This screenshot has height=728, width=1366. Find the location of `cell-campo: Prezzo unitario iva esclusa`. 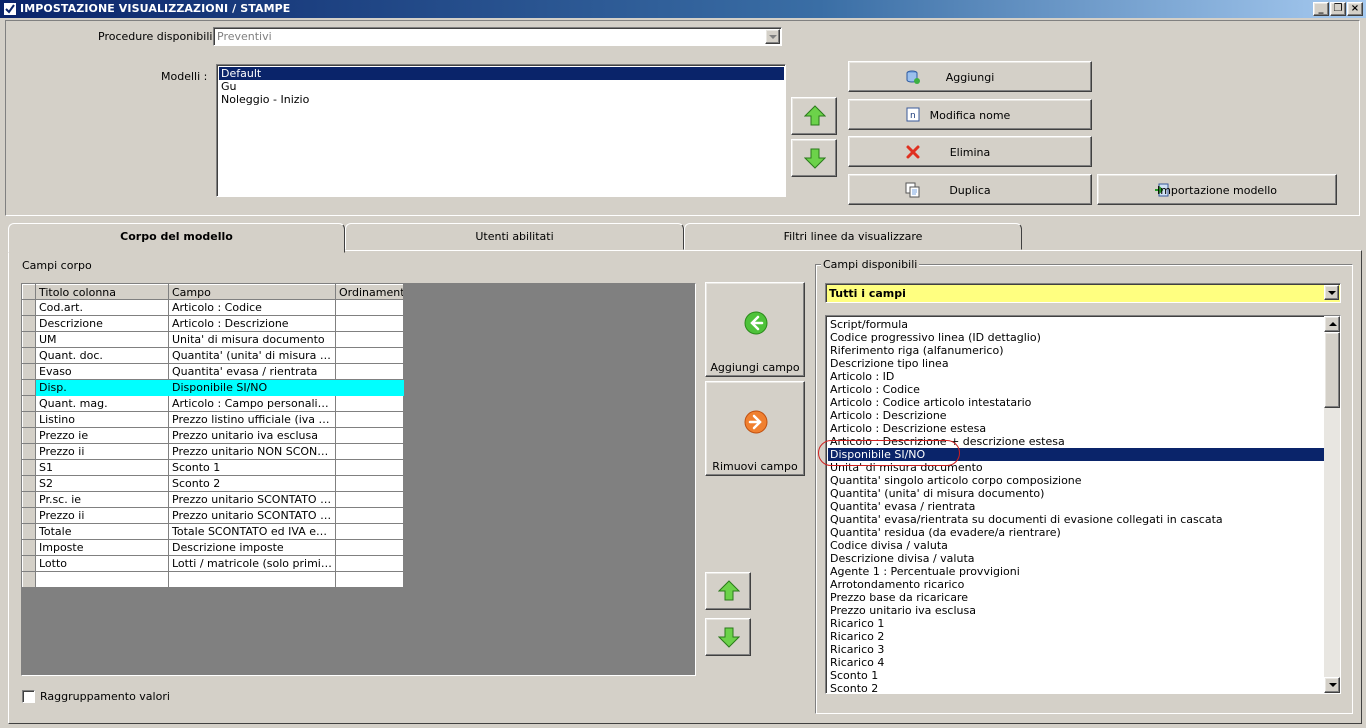

cell-campo: Prezzo unitario iva esclusa is located at coordinates (252, 435).